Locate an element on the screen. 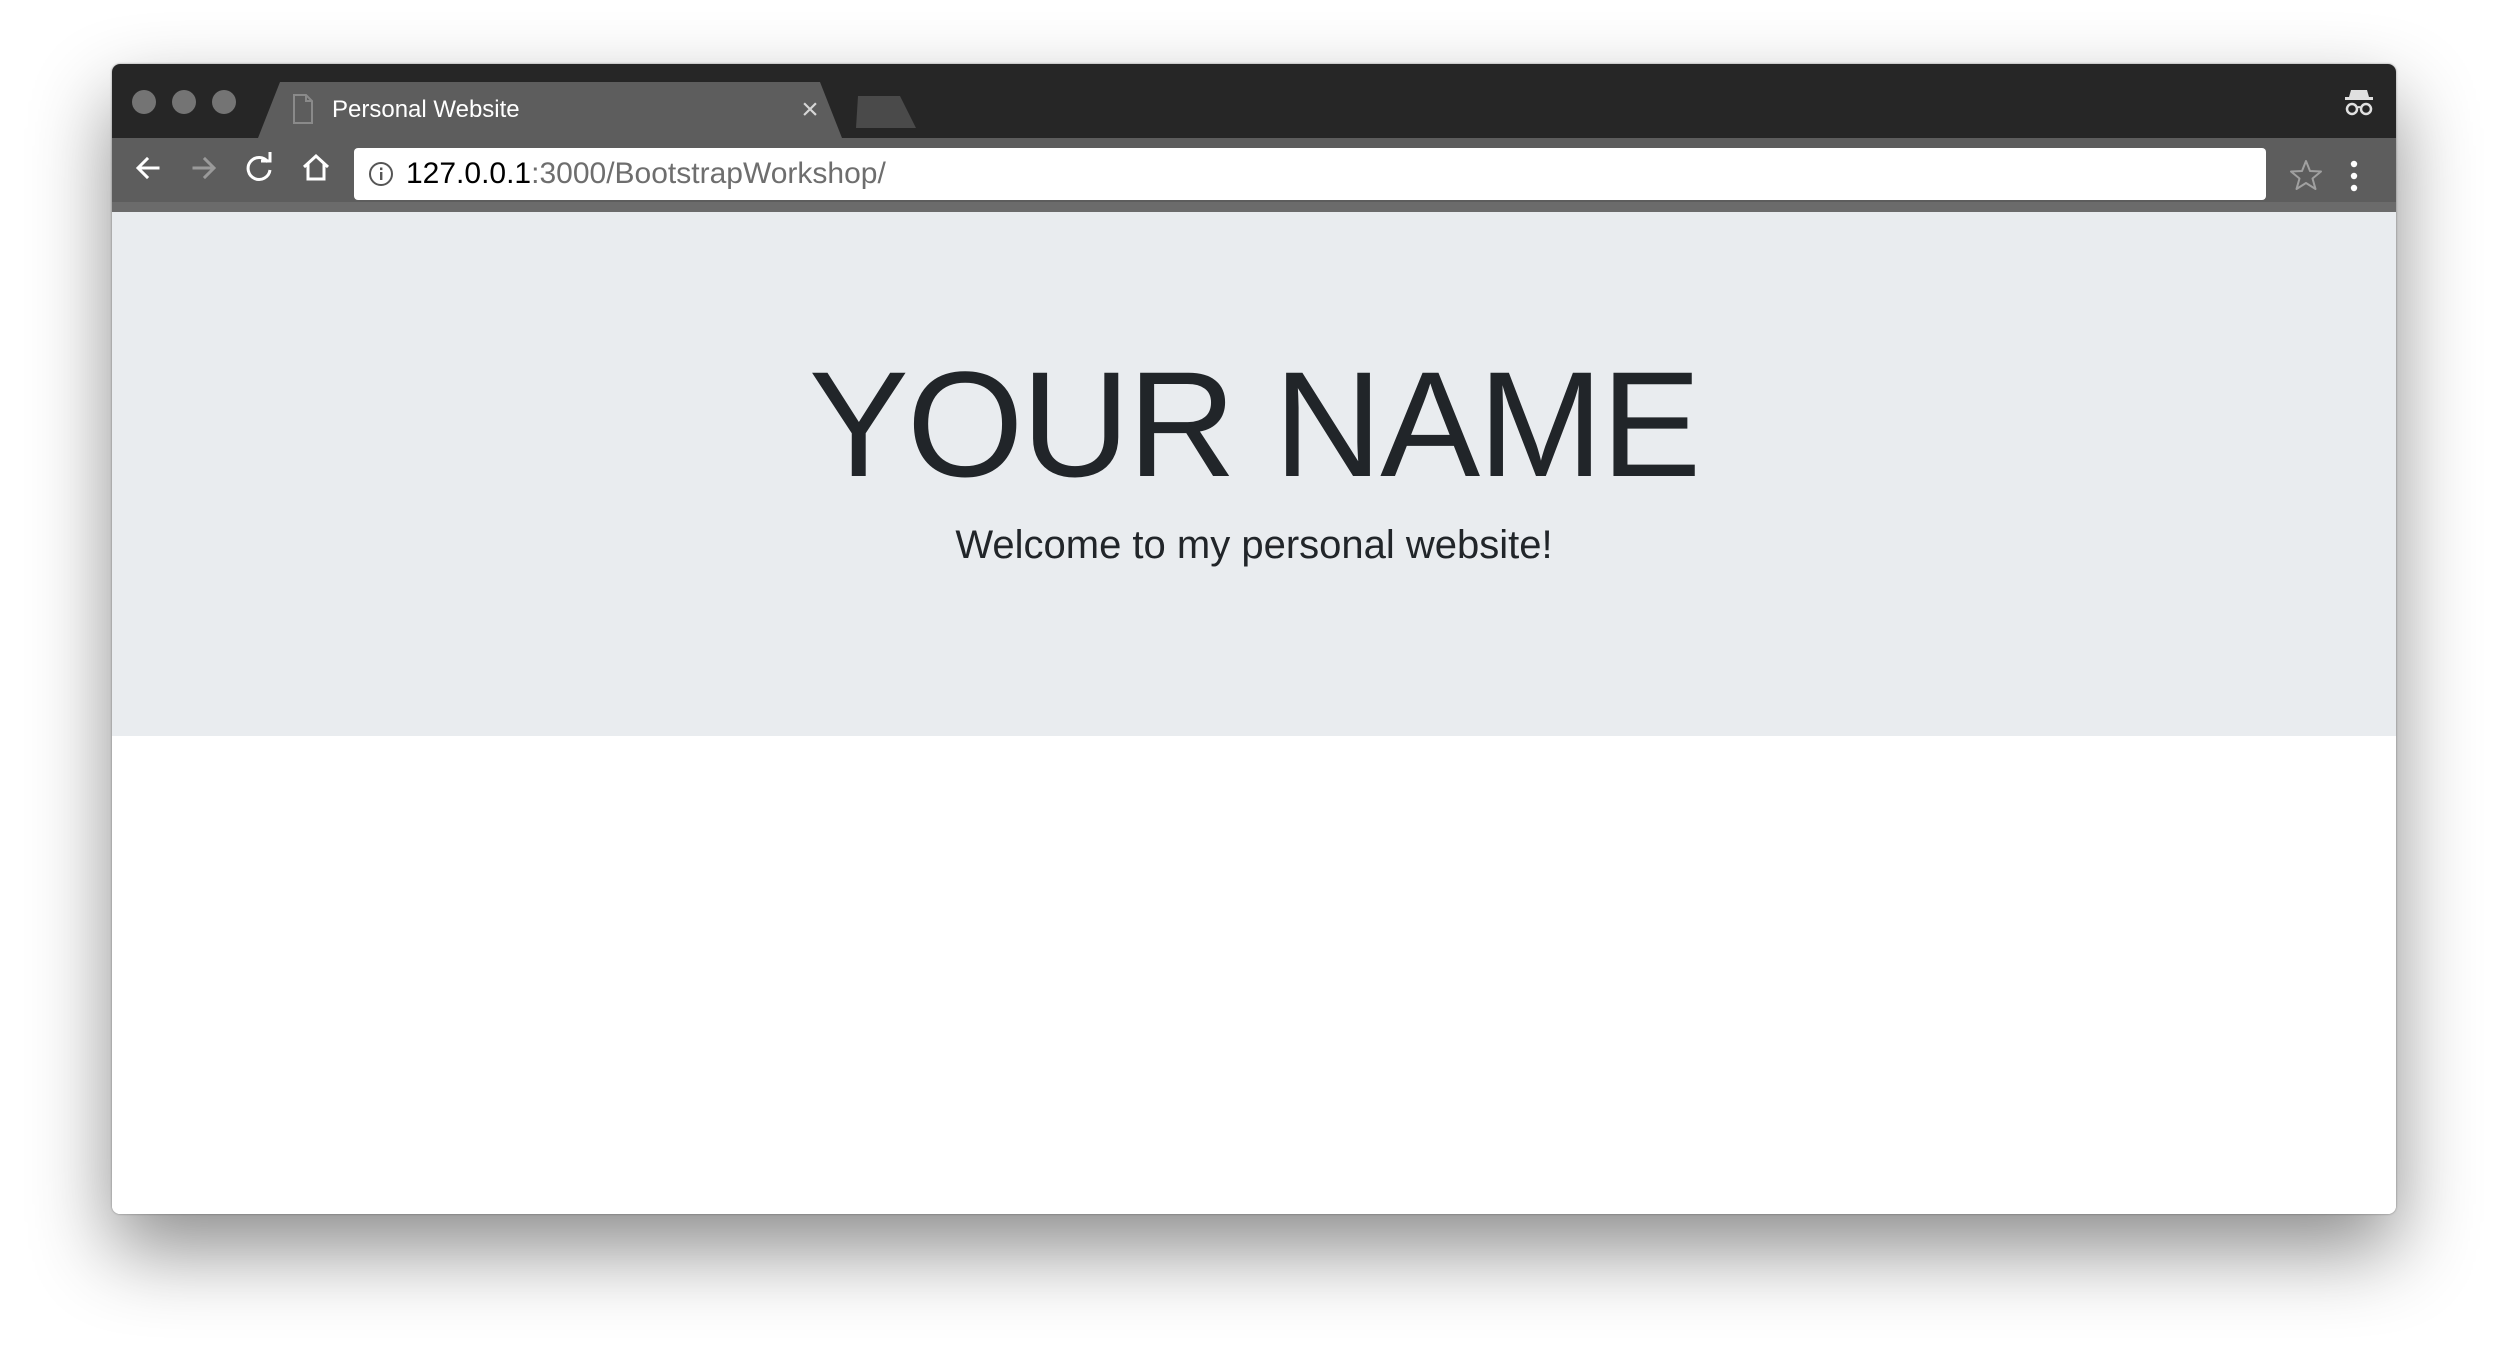  reload-icon is located at coordinates (260, 168).